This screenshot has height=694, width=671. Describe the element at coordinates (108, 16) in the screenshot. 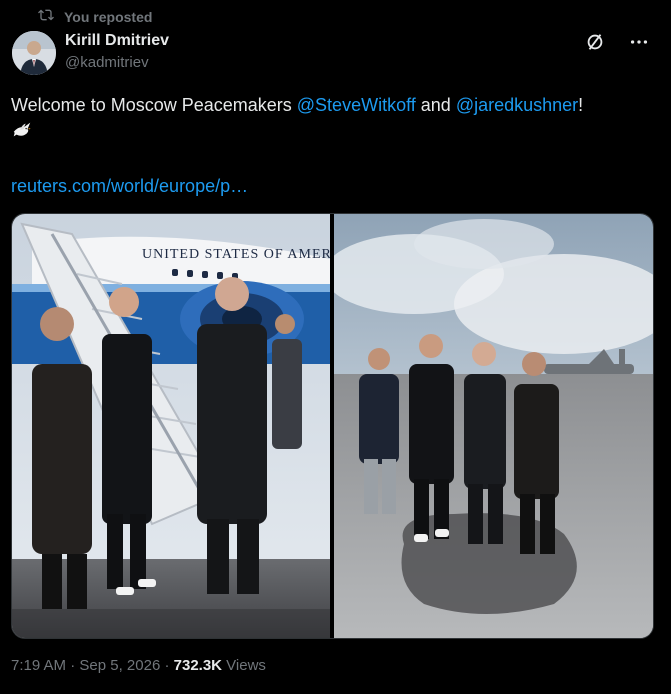

I see `repost-label: You reposted` at that location.